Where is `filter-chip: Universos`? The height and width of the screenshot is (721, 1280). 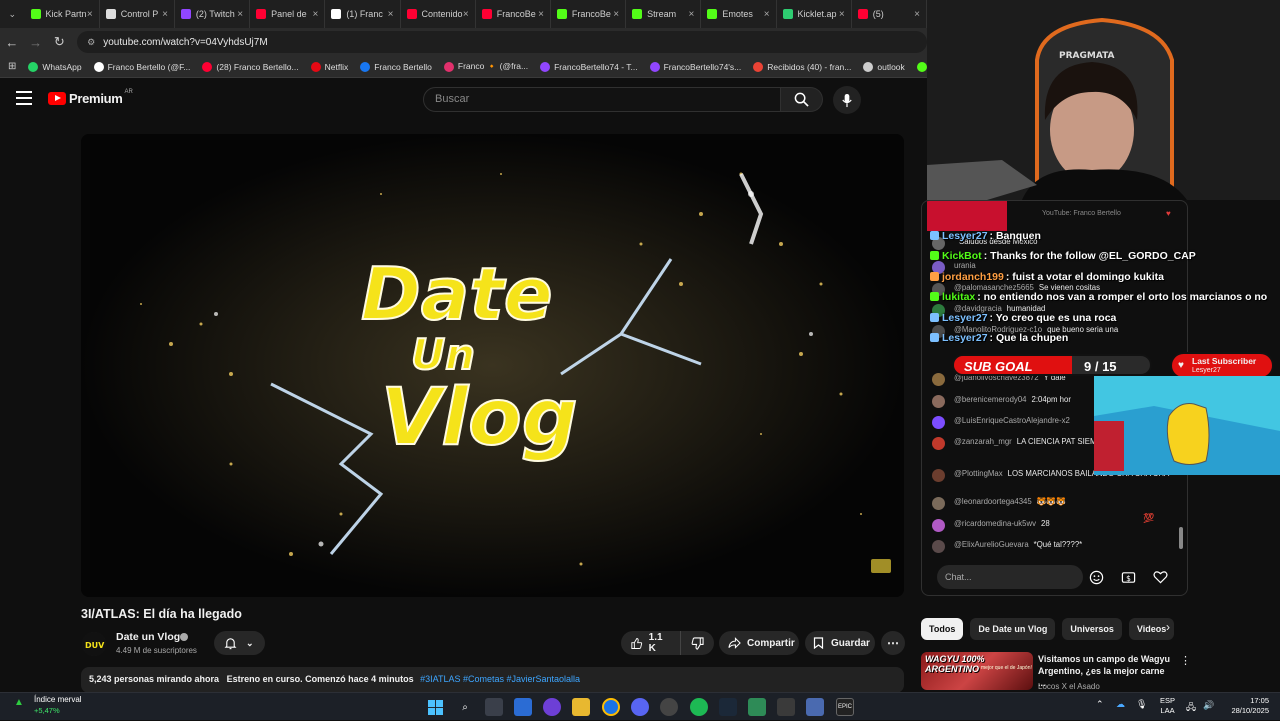
filter-chip: Universos is located at coordinates (1092, 629).